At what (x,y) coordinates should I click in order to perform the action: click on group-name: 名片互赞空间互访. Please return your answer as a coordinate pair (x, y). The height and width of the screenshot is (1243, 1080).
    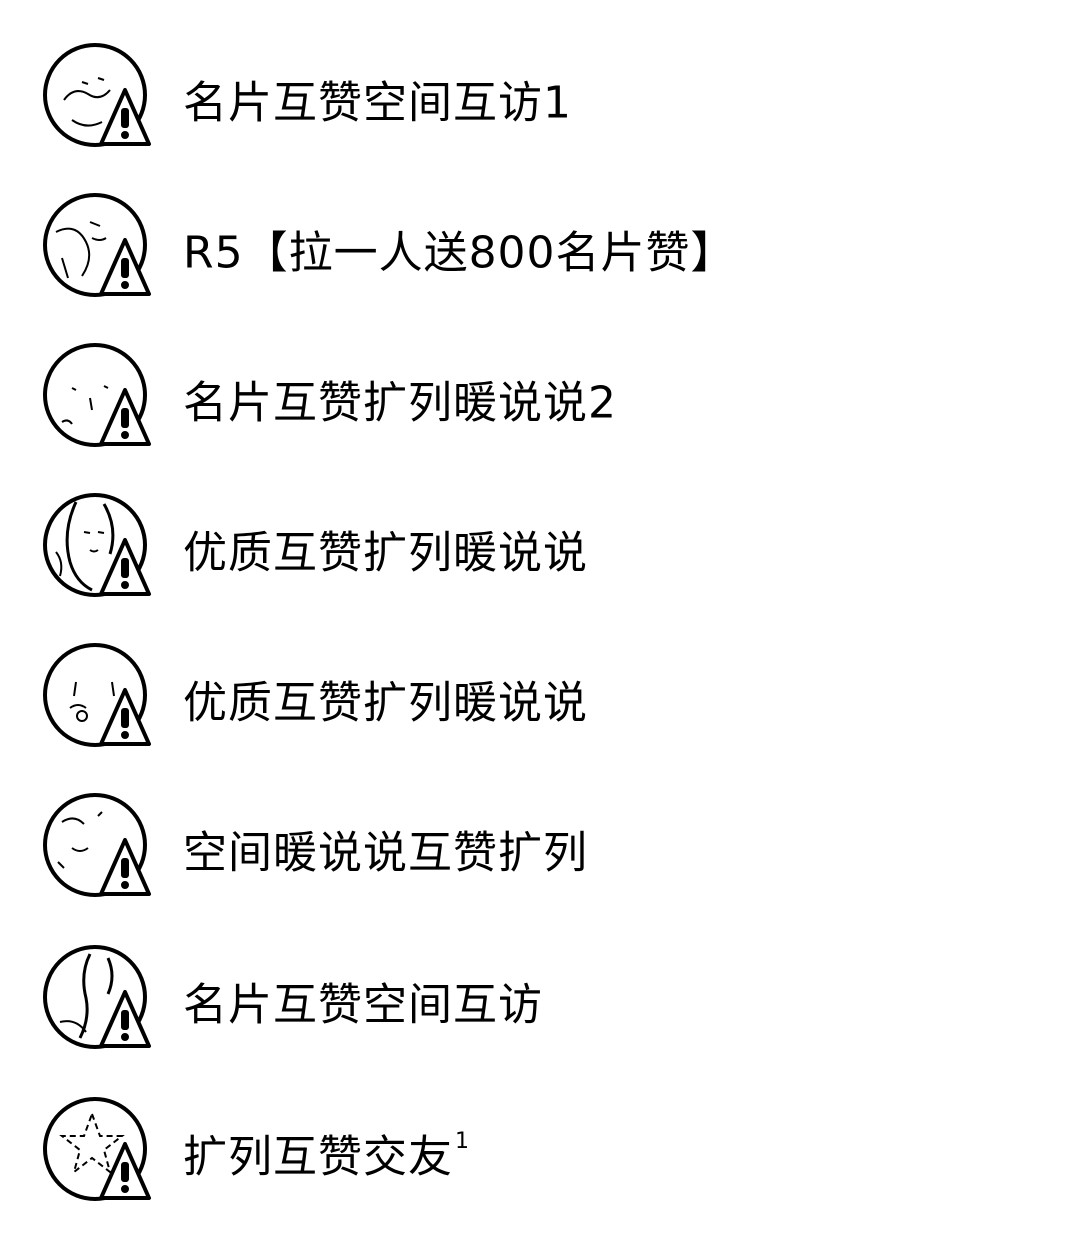
    Looking at the image, I should click on (363, 1005).